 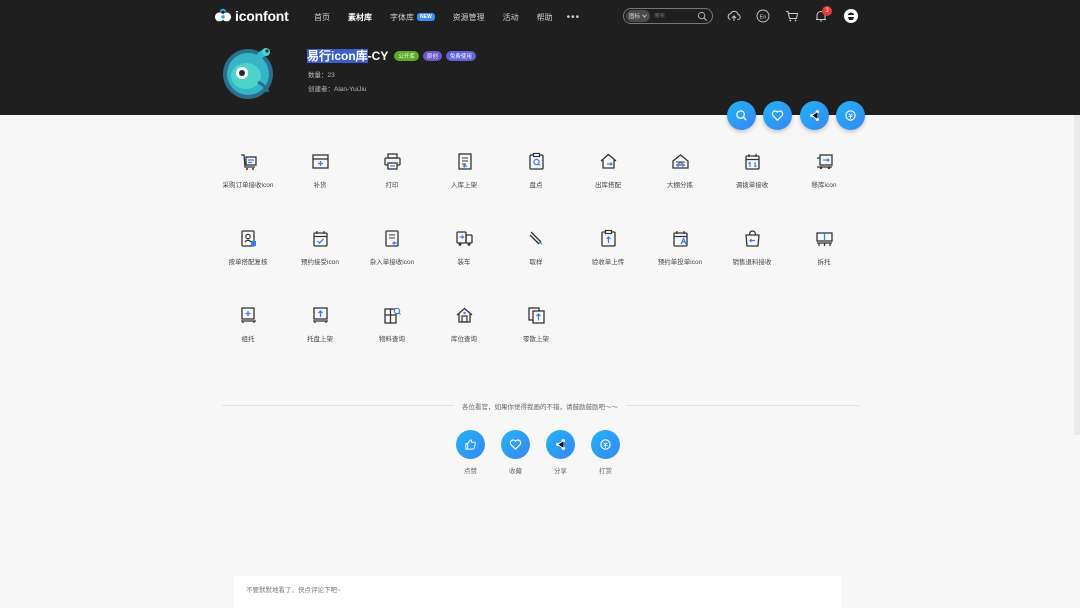 I want to click on library-count: 数量：23, so click(x=321, y=74).